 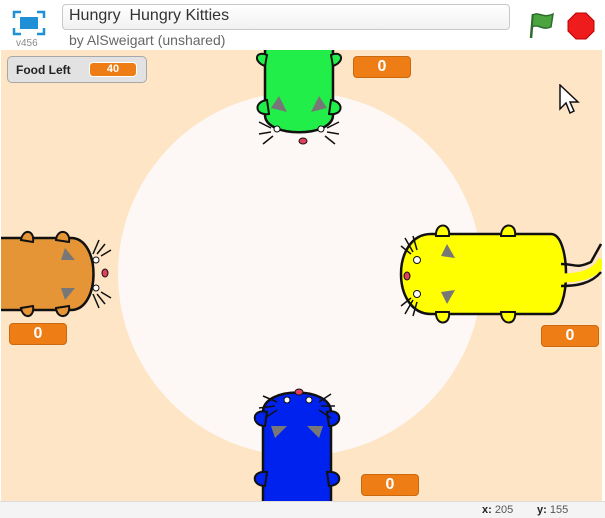 I want to click on food-left-value: 40, so click(x=113, y=69).